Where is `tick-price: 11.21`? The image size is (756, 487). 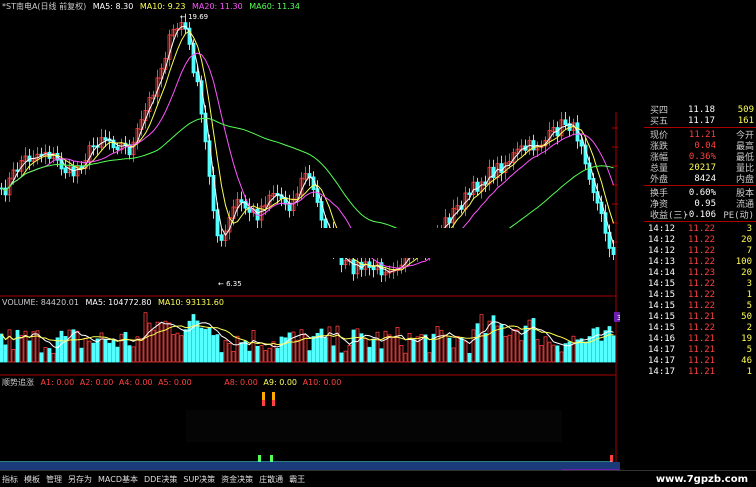
tick-price: 11.21 is located at coordinates (702, 316).